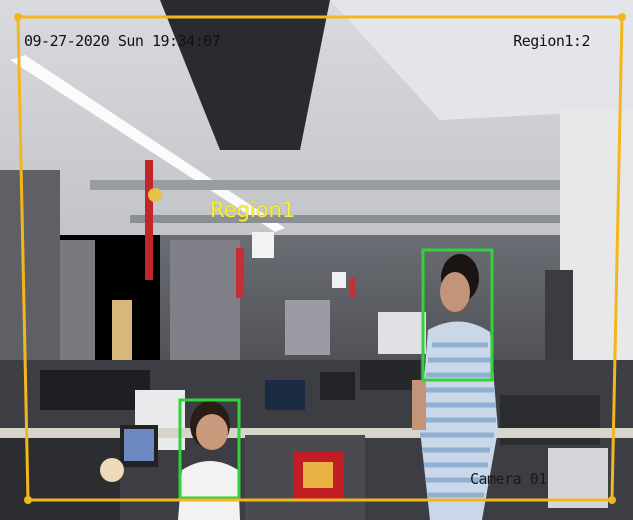 The width and height of the screenshot is (633, 520). Describe the element at coordinates (551, 41) in the screenshot. I see `osd-region-count: Region1:2` at that location.